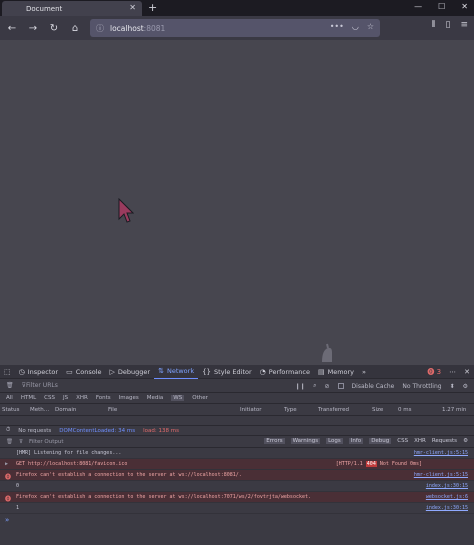  I want to click on filter-xhr-messages: XHR, so click(420, 441).